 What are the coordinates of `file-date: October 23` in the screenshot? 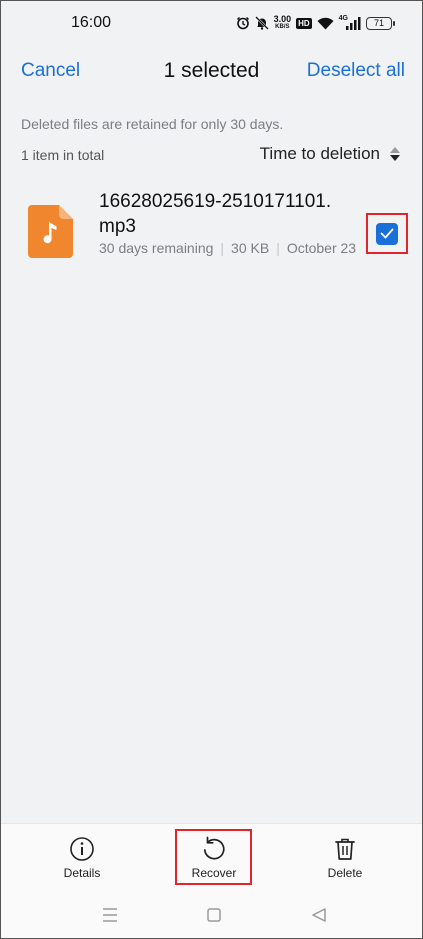 It's located at (321, 248).